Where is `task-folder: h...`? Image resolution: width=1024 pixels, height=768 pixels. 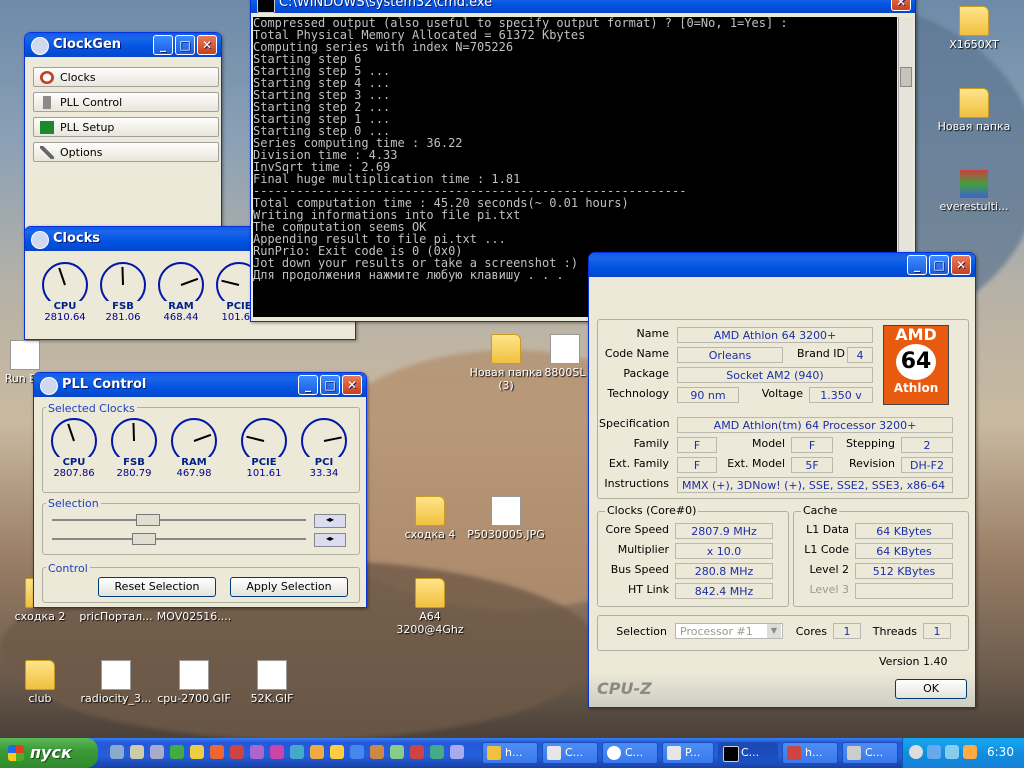 task-folder: h... is located at coordinates (510, 753).